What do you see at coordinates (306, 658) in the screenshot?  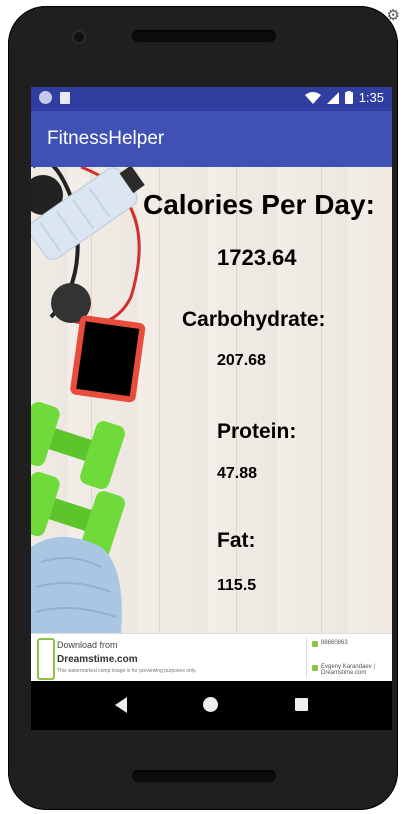 I see `ad-divider` at bounding box center [306, 658].